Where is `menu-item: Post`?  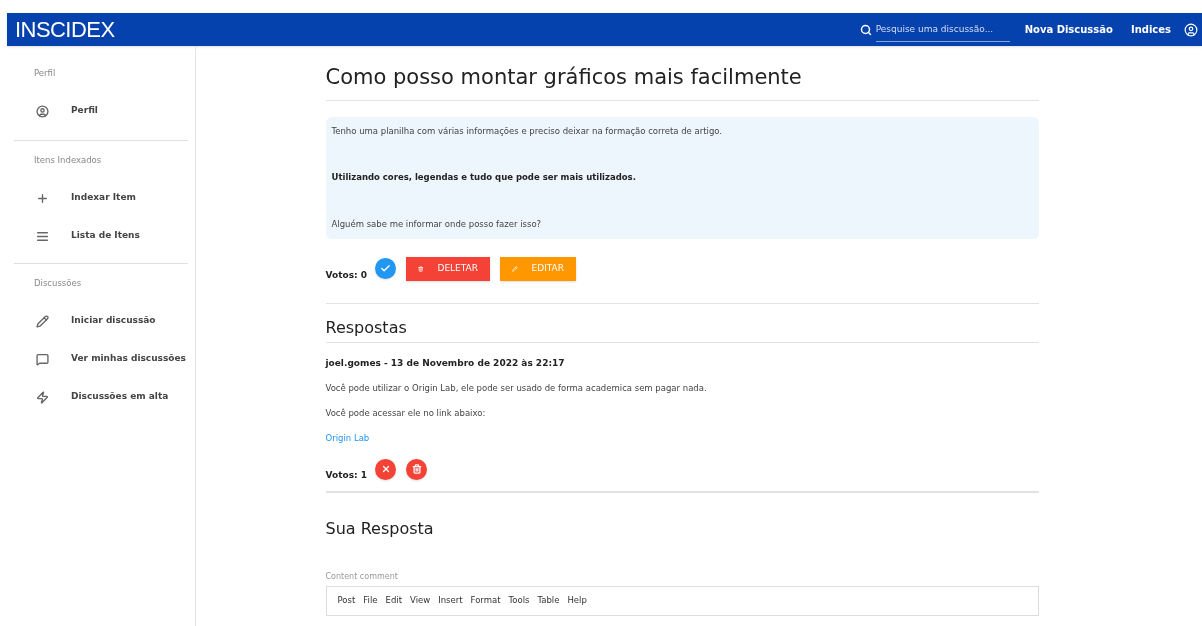
menu-item: Post is located at coordinates (346, 600).